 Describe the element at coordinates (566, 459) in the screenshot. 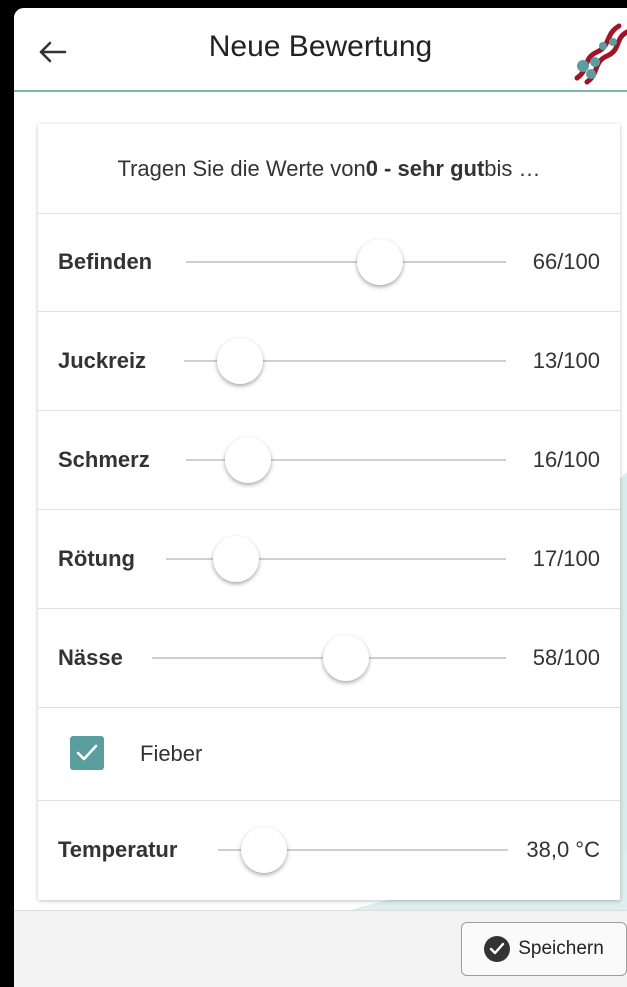

I see `slider-value: 16/100` at that location.